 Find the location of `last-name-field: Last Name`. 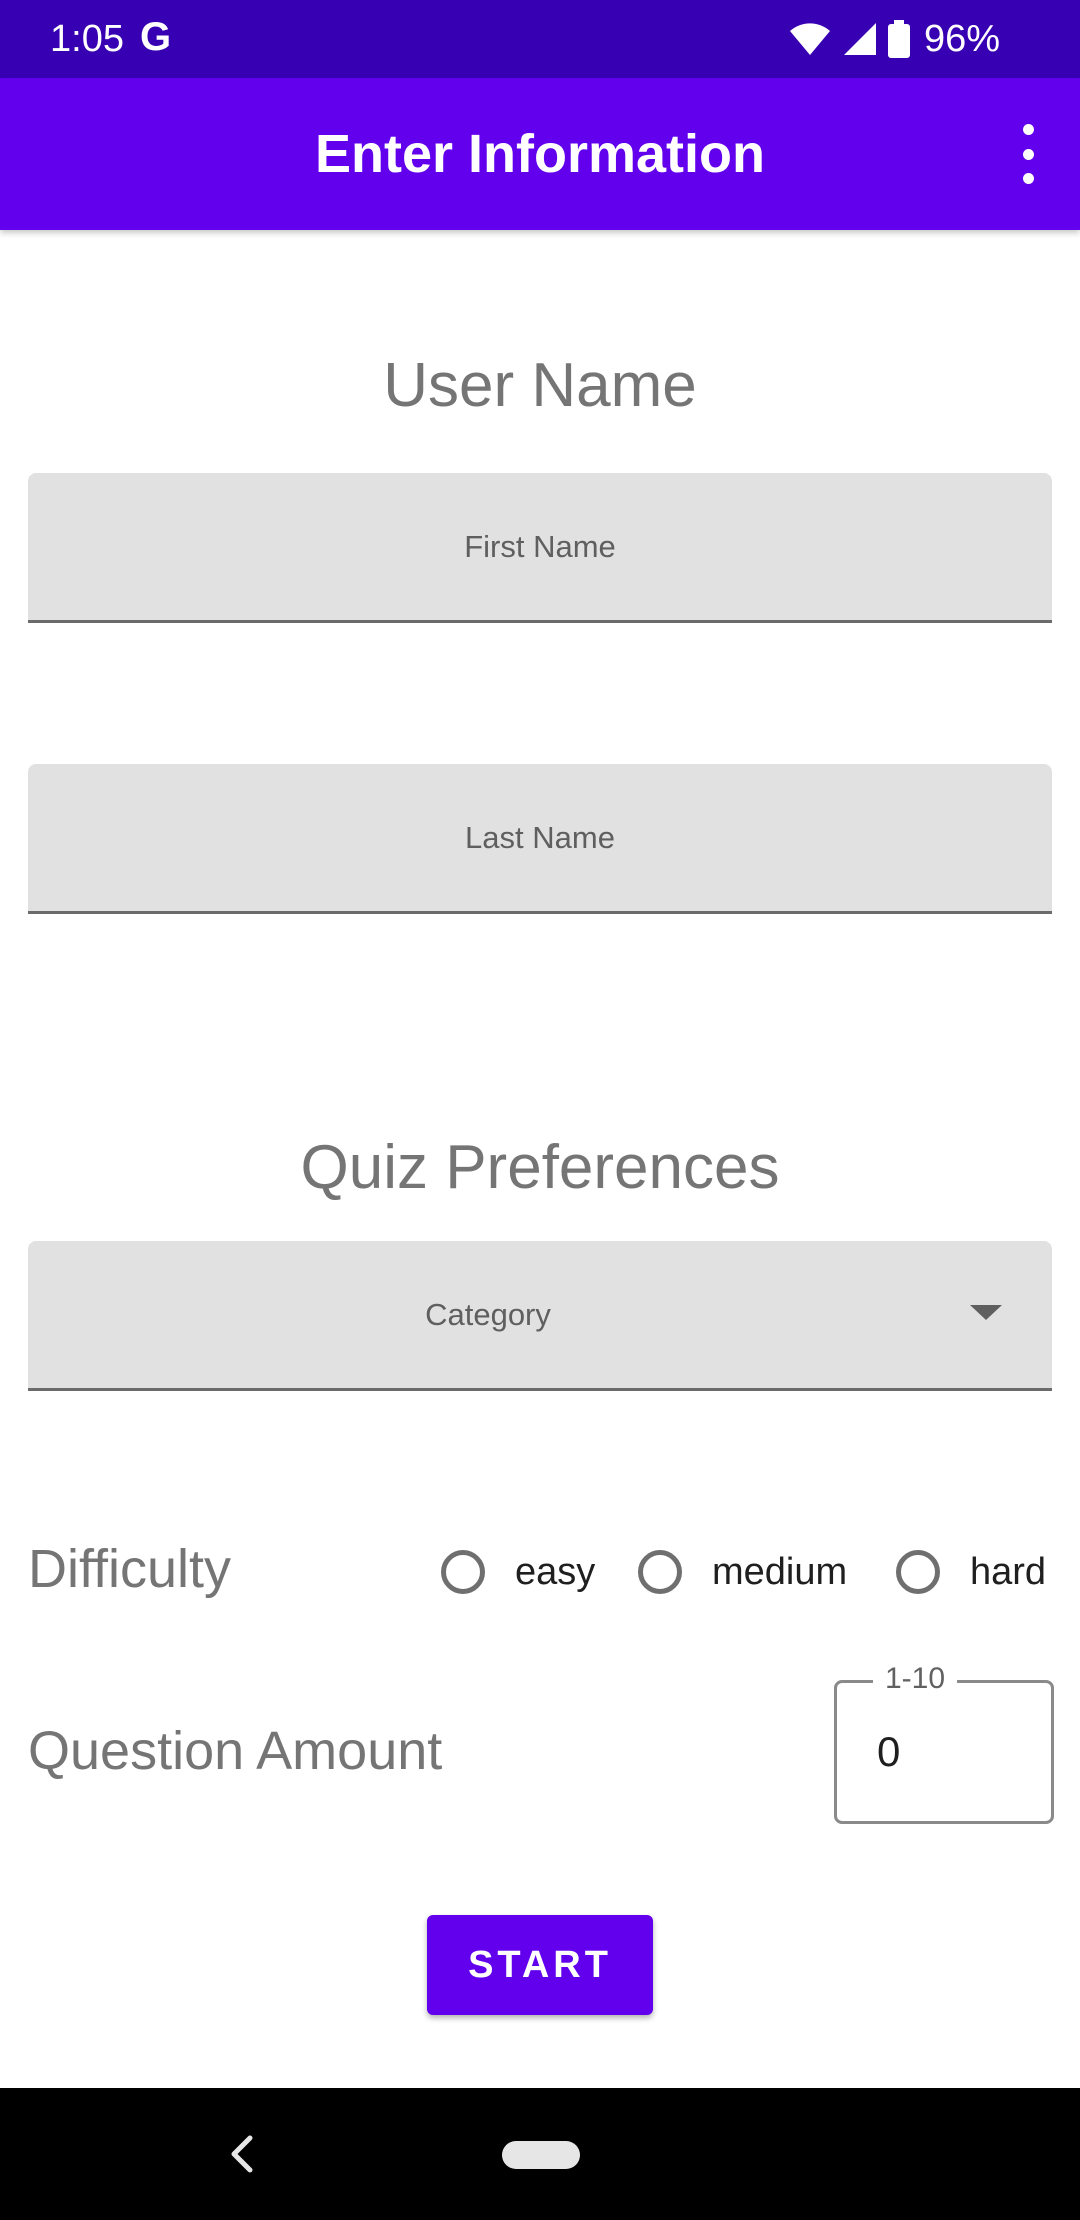

last-name-field: Last Name is located at coordinates (540, 839).